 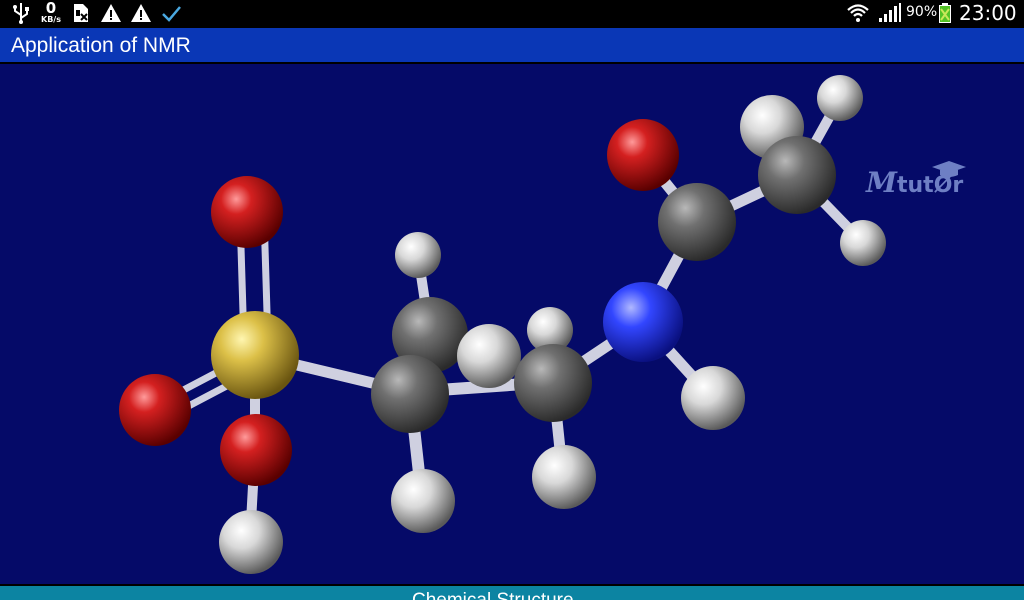 I want to click on bottom-bar: Chemical Structure, so click(x=512, y=592).